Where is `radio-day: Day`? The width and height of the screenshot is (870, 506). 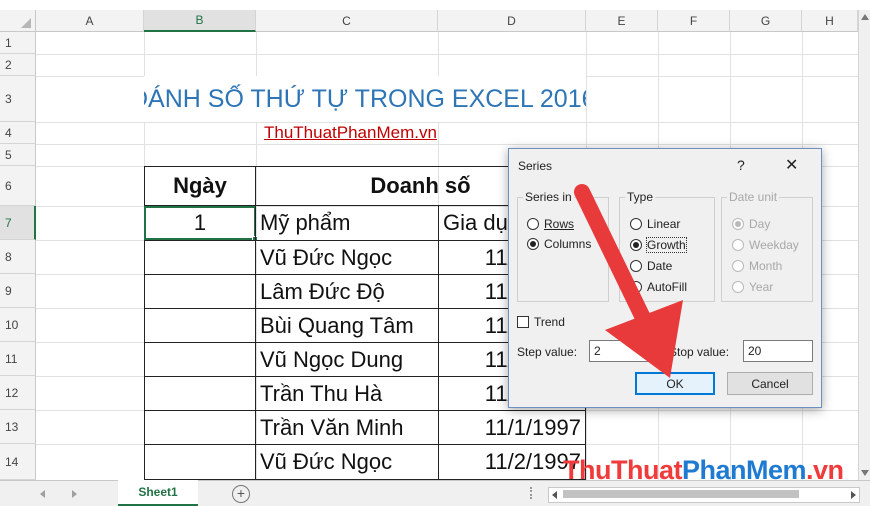
radio-day: Day is located at coordinates (751, 224).